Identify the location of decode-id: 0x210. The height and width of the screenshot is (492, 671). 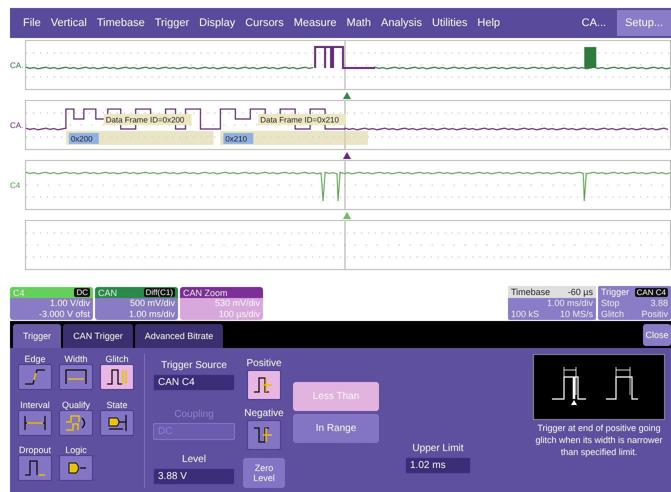
(238, 138).